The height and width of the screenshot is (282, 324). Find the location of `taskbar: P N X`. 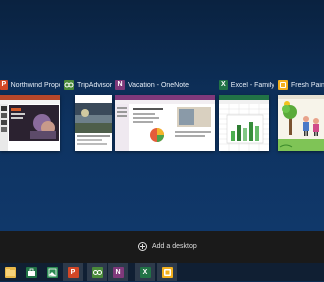

taskbar: P N X is located at coordinates (162, 272).